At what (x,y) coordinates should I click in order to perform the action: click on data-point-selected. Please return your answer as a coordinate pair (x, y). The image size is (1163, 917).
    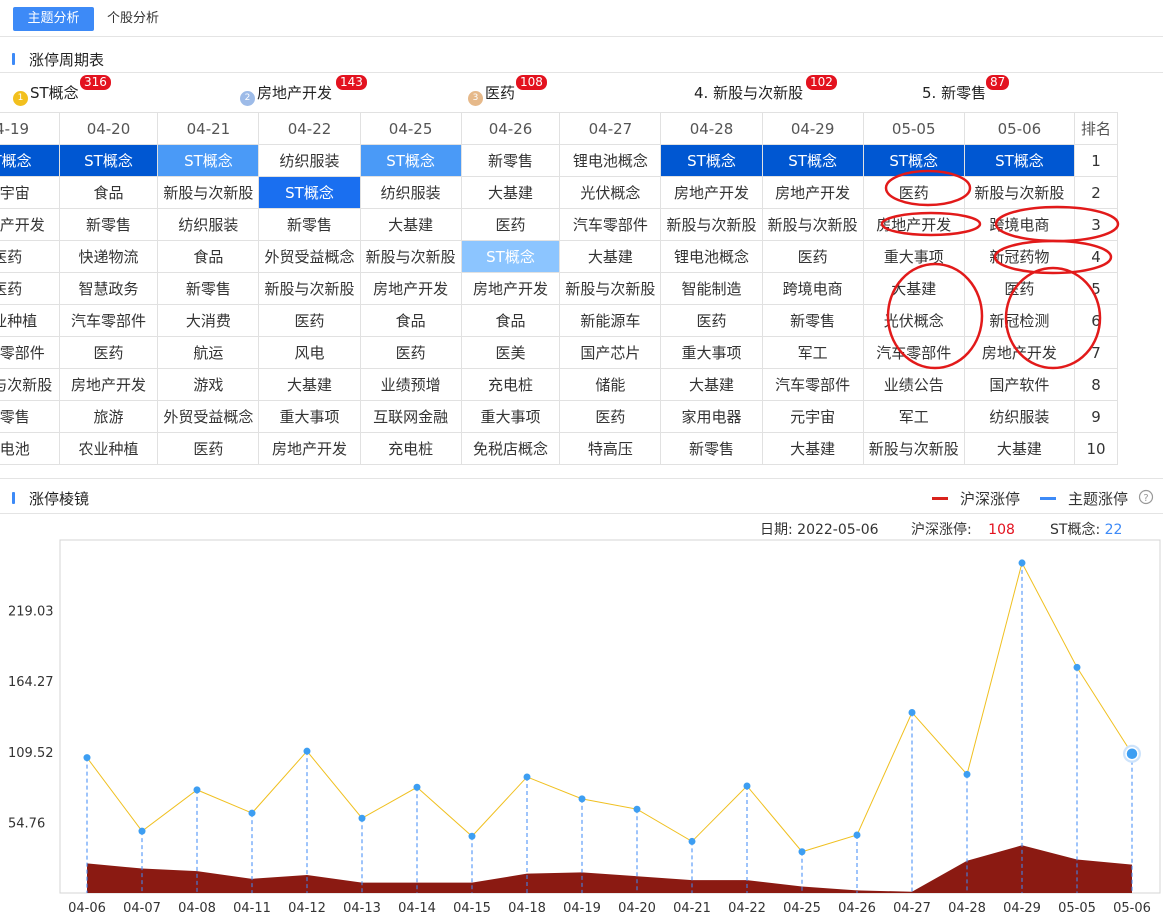
    Looking at the image, I should click on (1132, 754).